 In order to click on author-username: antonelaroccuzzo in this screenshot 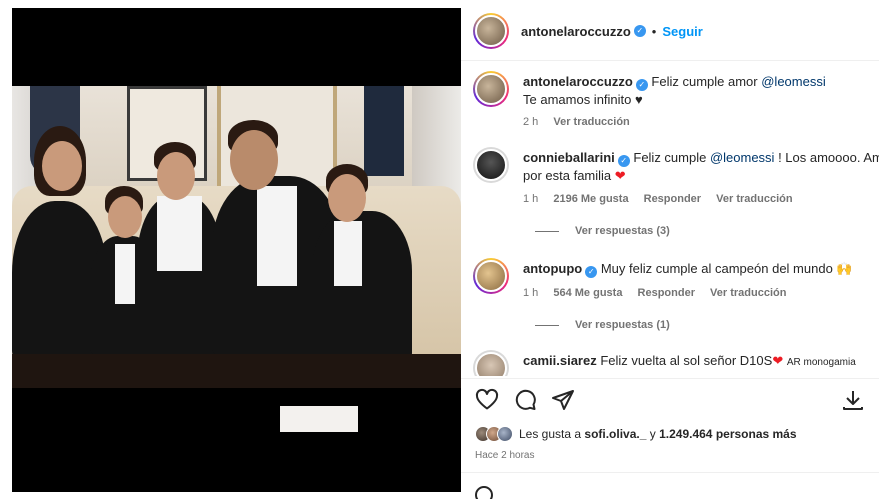, I will do `click(576, 31)`.